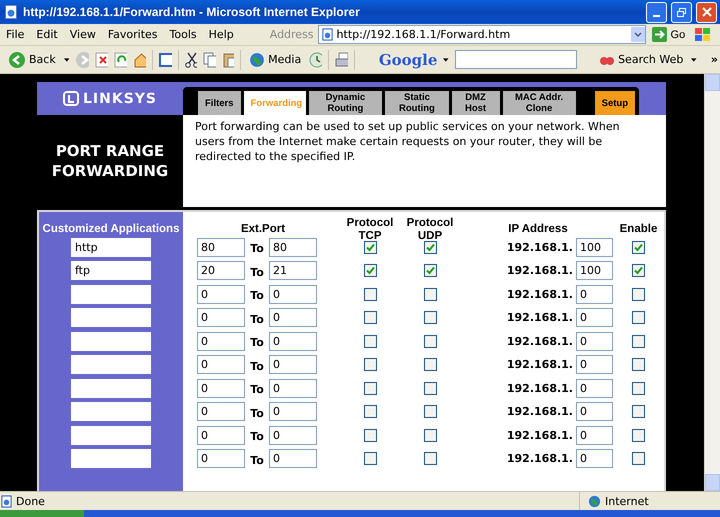 This screenshot has height=517, width=720. What do you see at coordinates (139, 60) in the screenshot?
I see `home-icon` at bounding box center [139, 60].